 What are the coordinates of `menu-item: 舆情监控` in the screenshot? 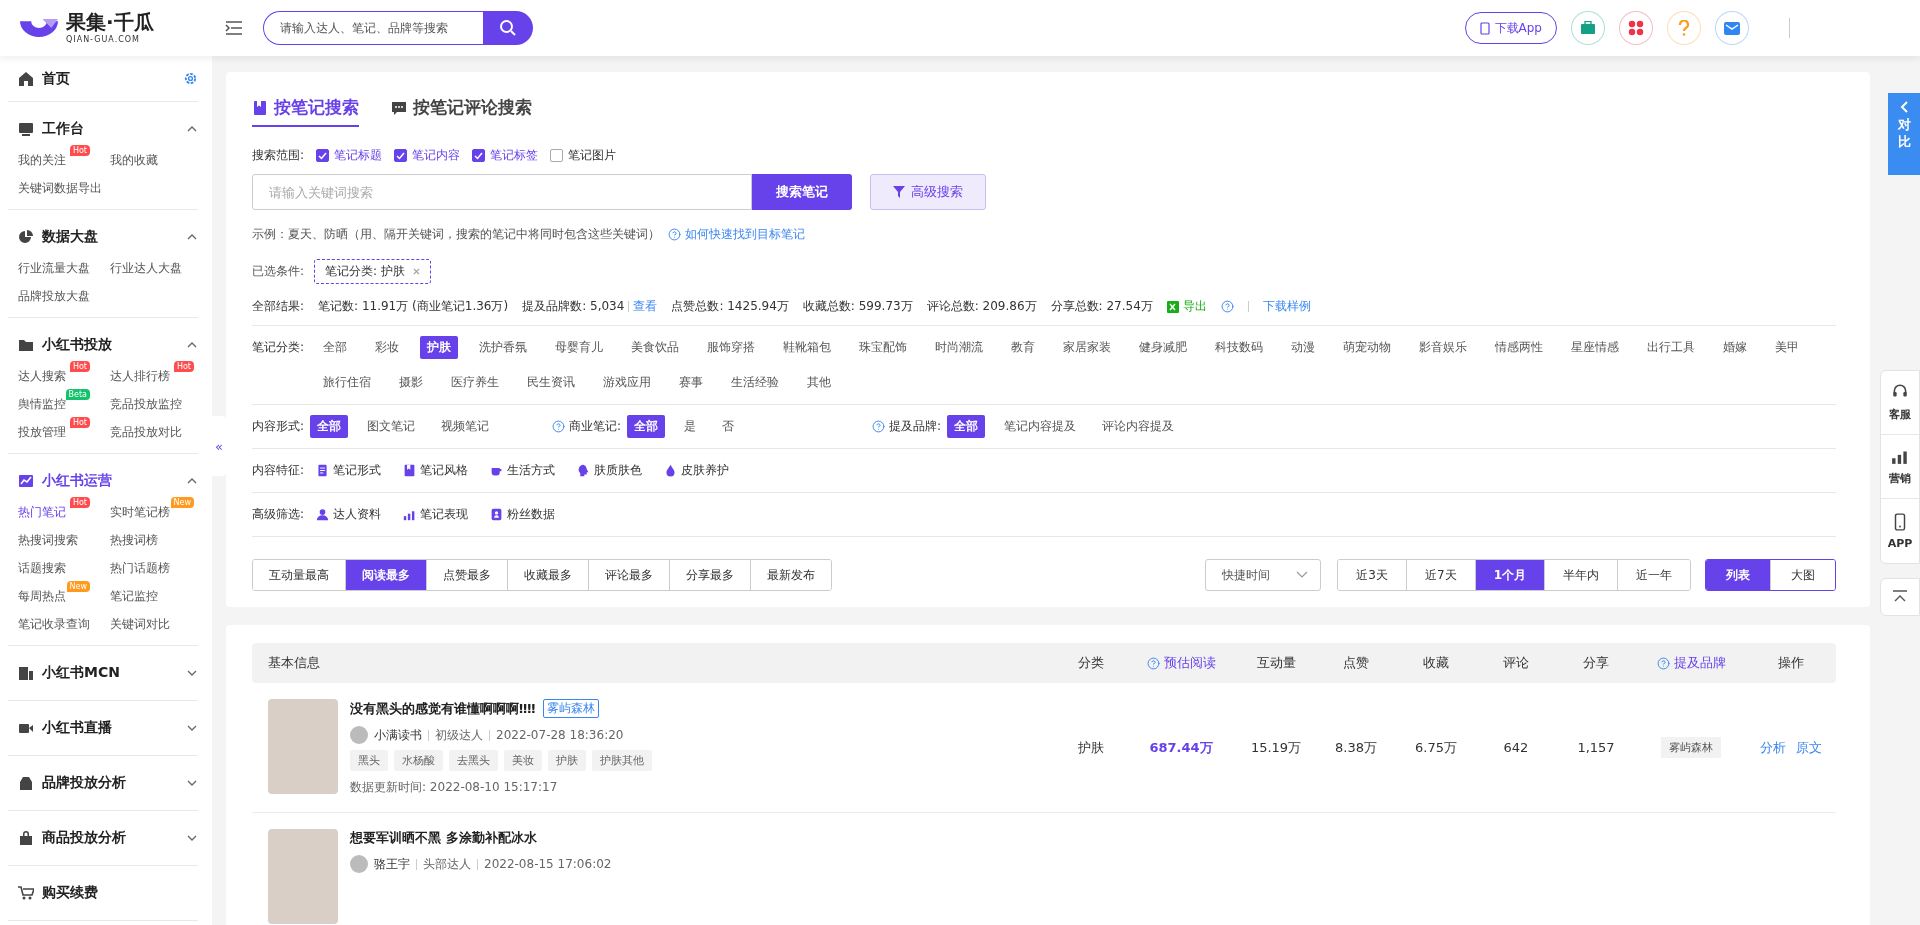 It's located at (42, 404).